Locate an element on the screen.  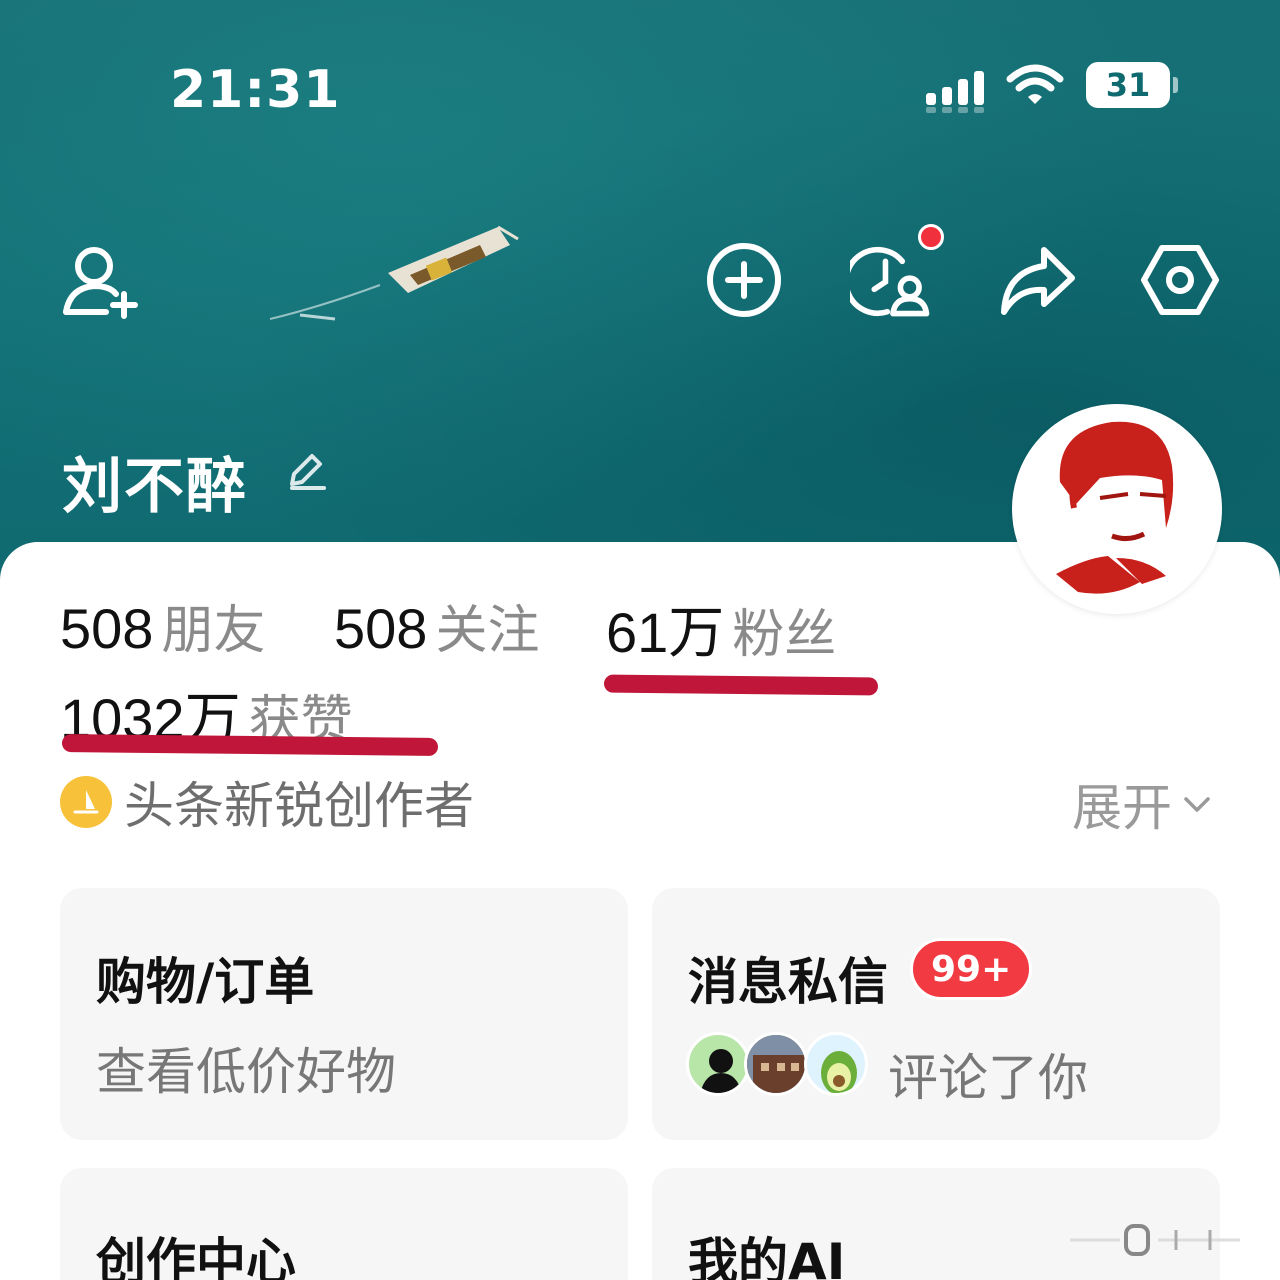
shopping-orders-card: 购物/订单 查看低价好物 is located at coordinates (344, 1014).